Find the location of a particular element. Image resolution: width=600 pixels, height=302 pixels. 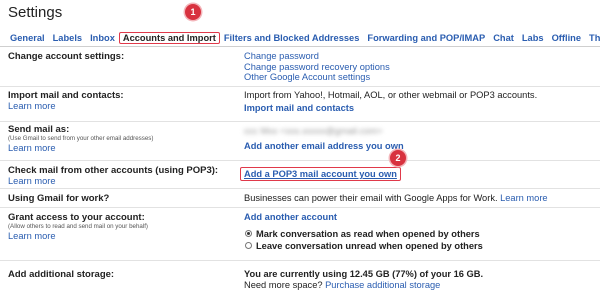

row-title: Grant access to your account: is located at coordinates (76, 217).